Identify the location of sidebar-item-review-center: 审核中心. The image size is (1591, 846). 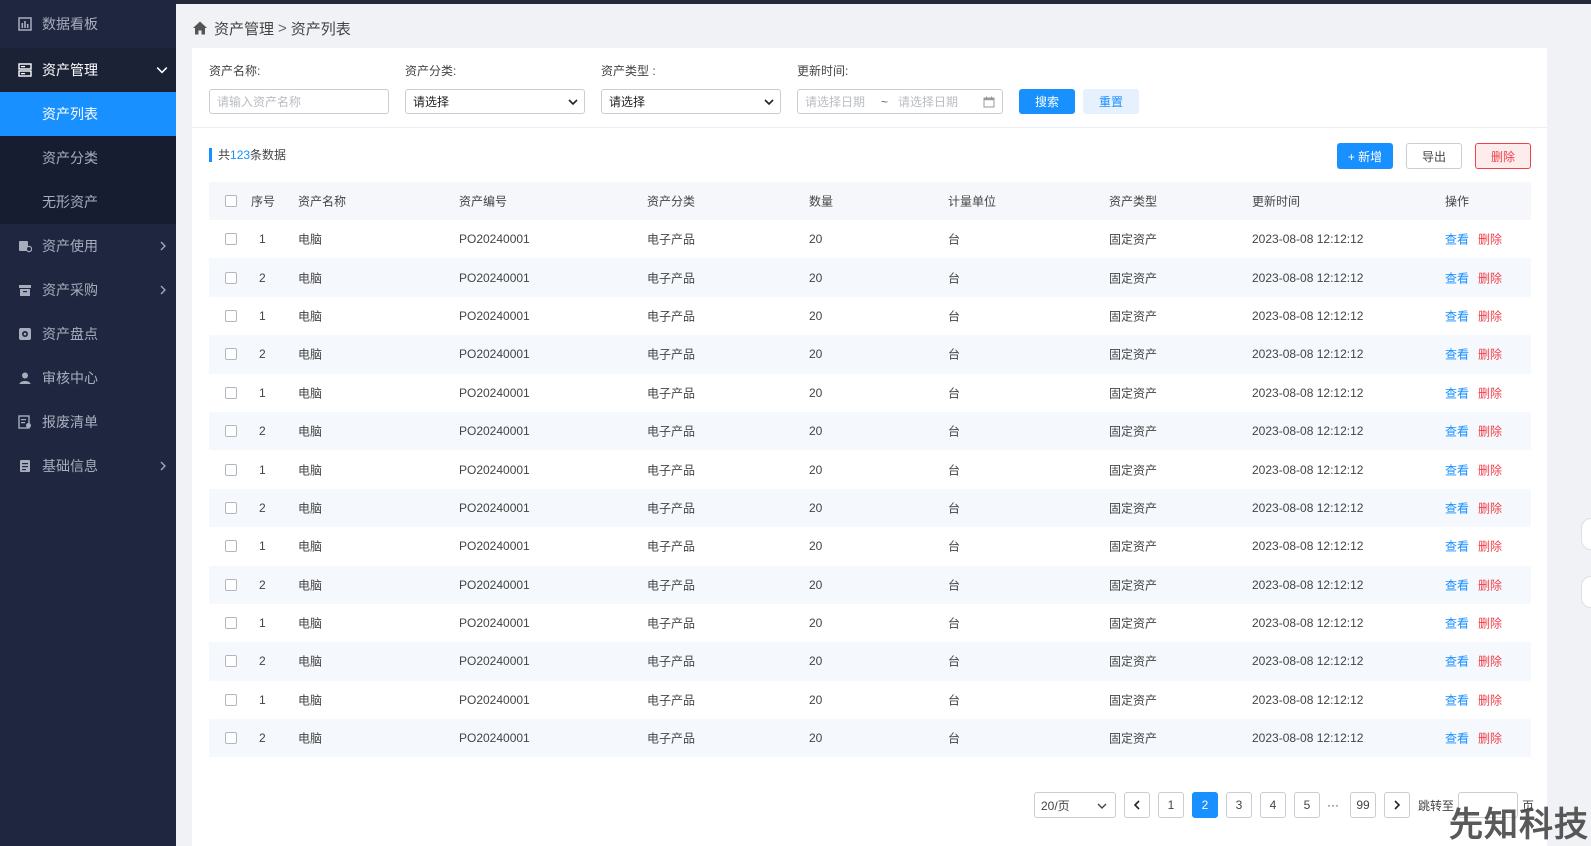
(88, 378).